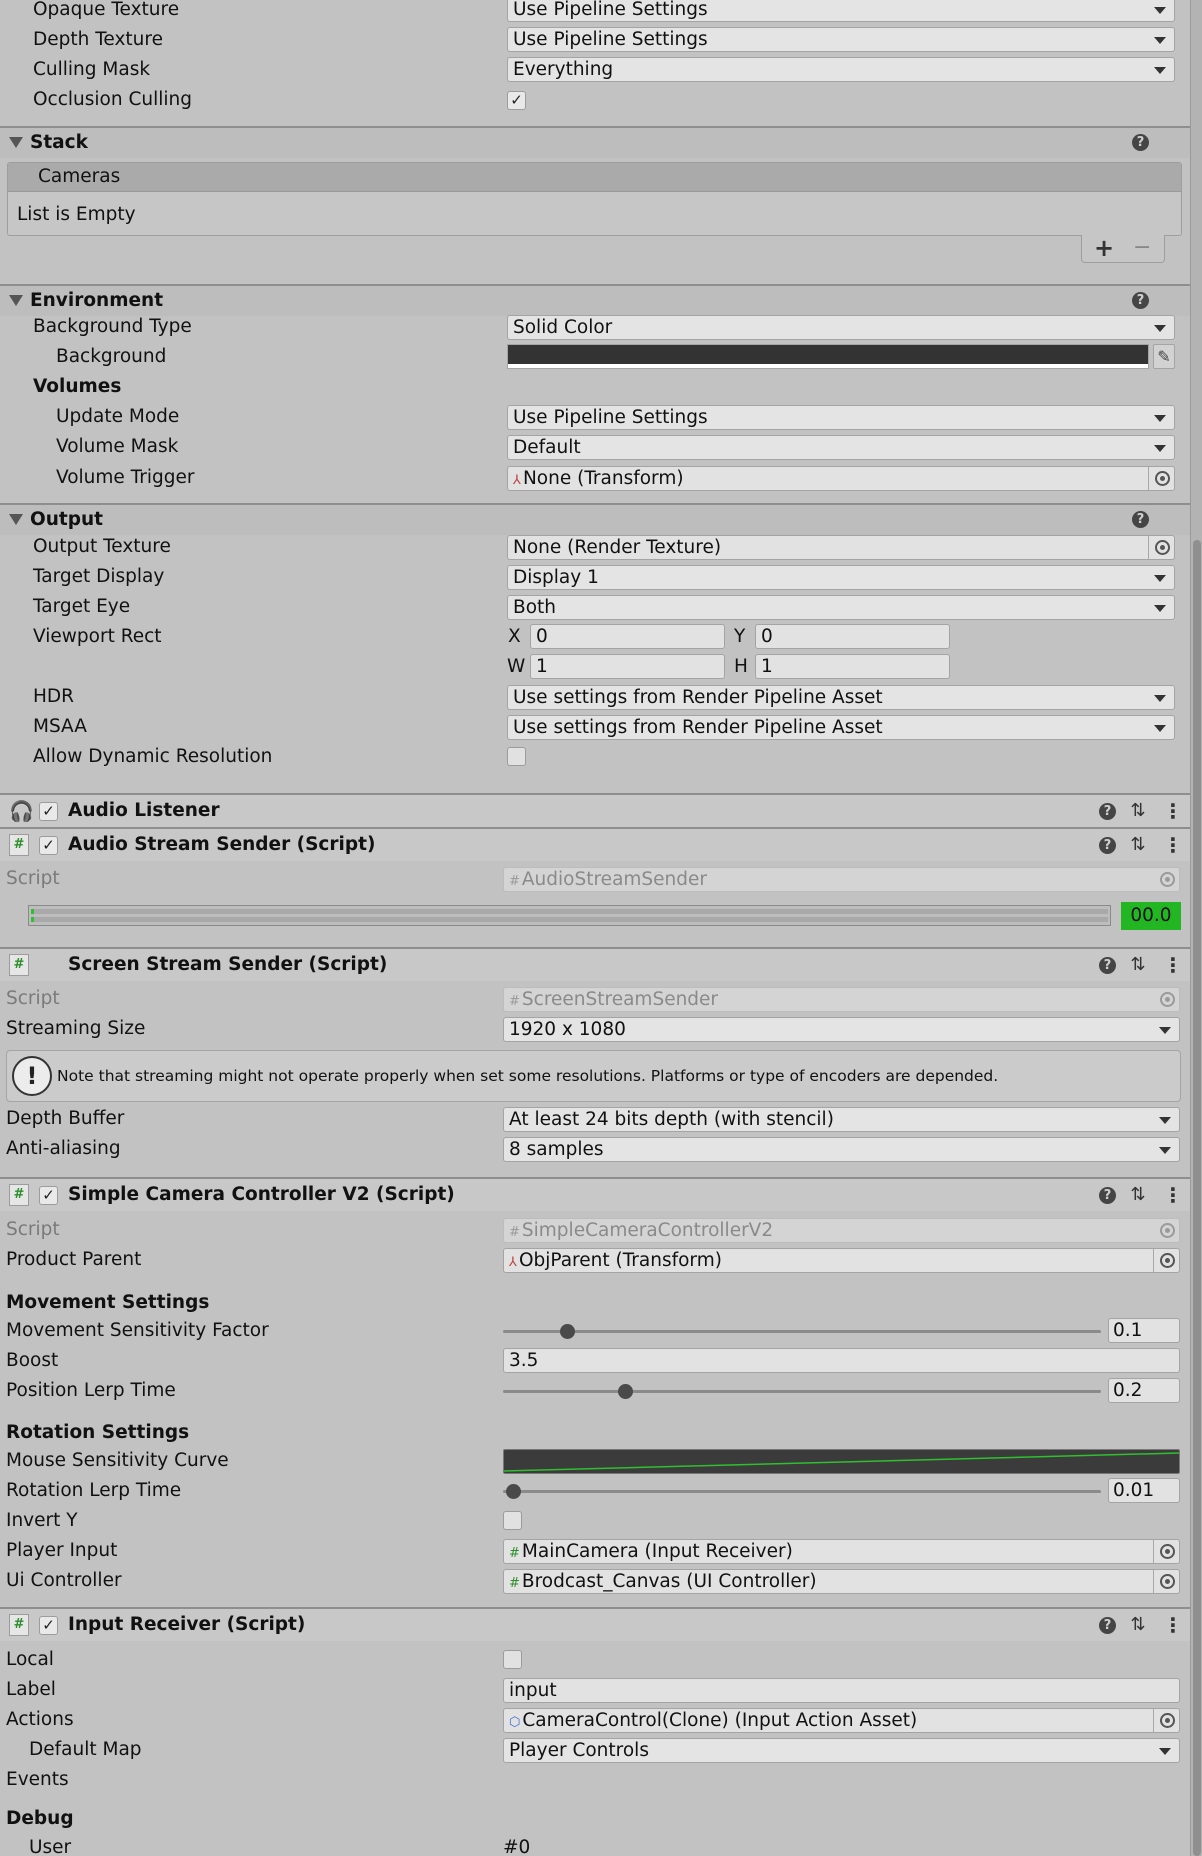 The height and width of the screenshot is (1856, 1202). I want to click on player-input-field: # MainCamera (Input Receiver), so click(841, 1551).